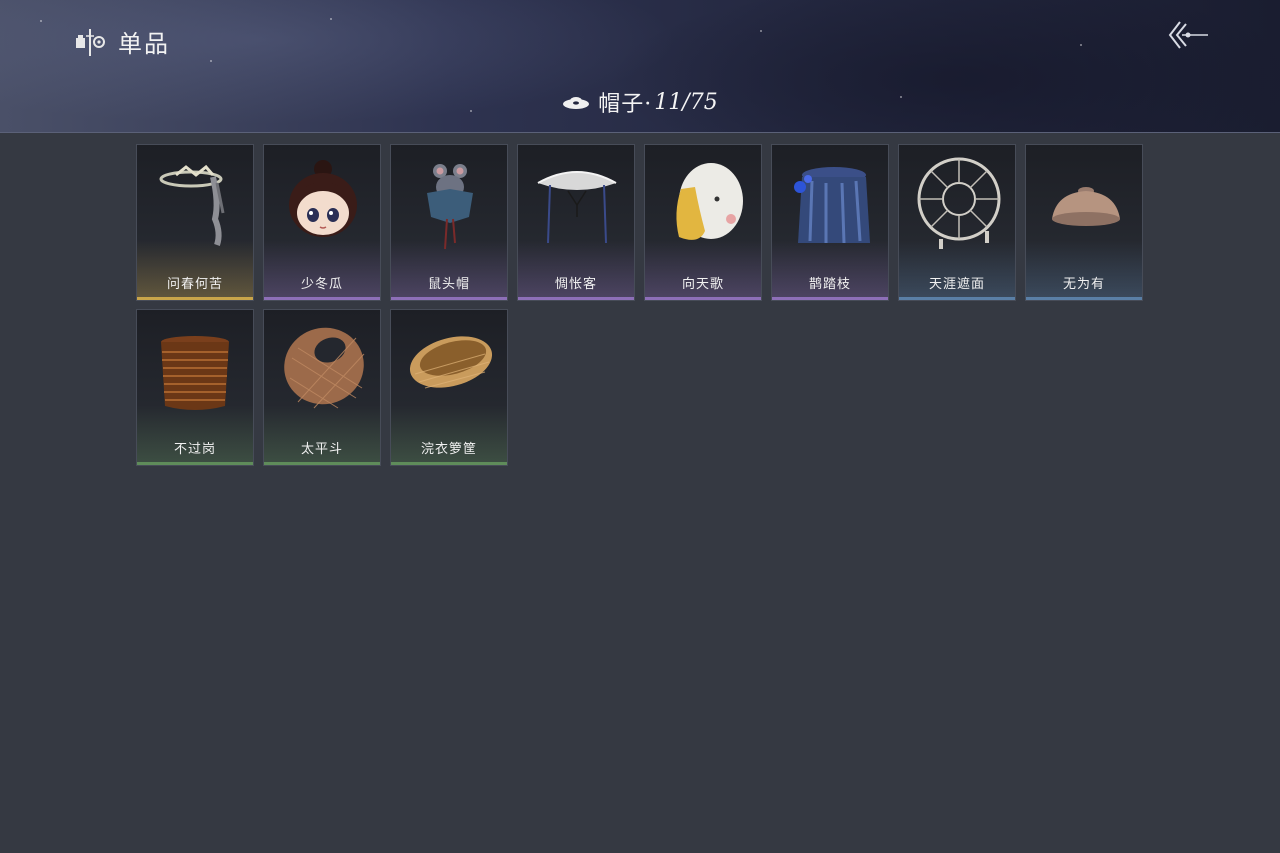 Image resolution: width=1280 pixels, height=853 pixels. Describe the element at coordinates (686, 102) in the screenshot. I see `category-count: 11/75` at that location.